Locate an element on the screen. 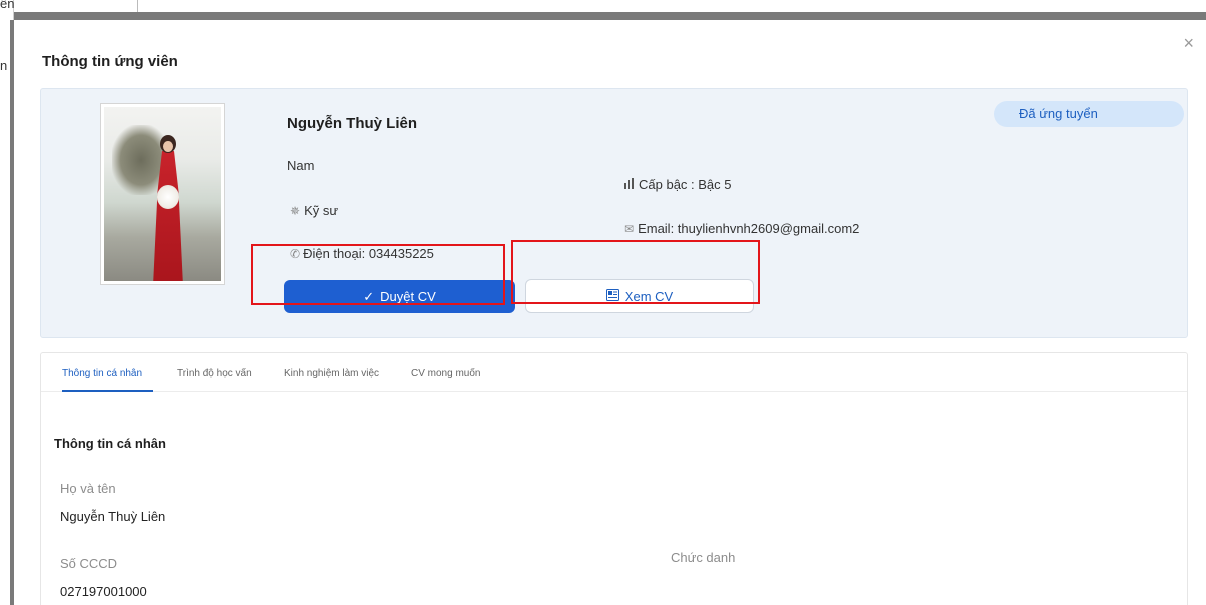 This screenshot has width=1206, height=605. section-title: Thông tin cá nhân is located at coordinates (110, 443).